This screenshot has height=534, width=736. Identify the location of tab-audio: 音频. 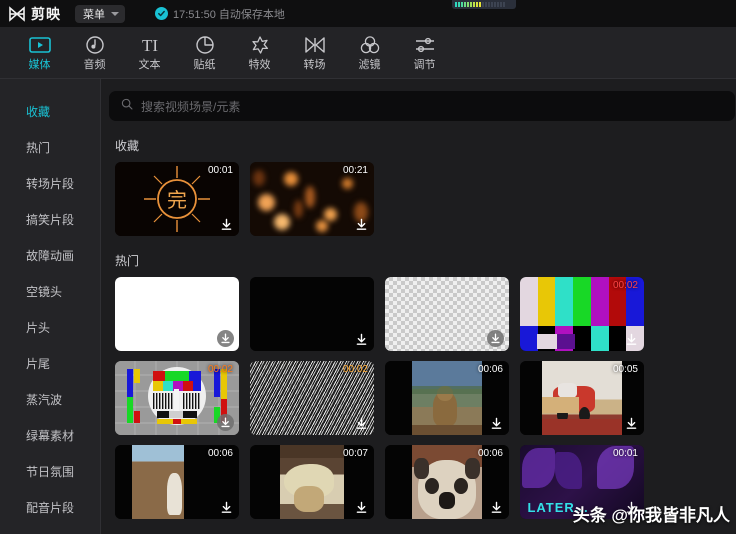
(94, 53).